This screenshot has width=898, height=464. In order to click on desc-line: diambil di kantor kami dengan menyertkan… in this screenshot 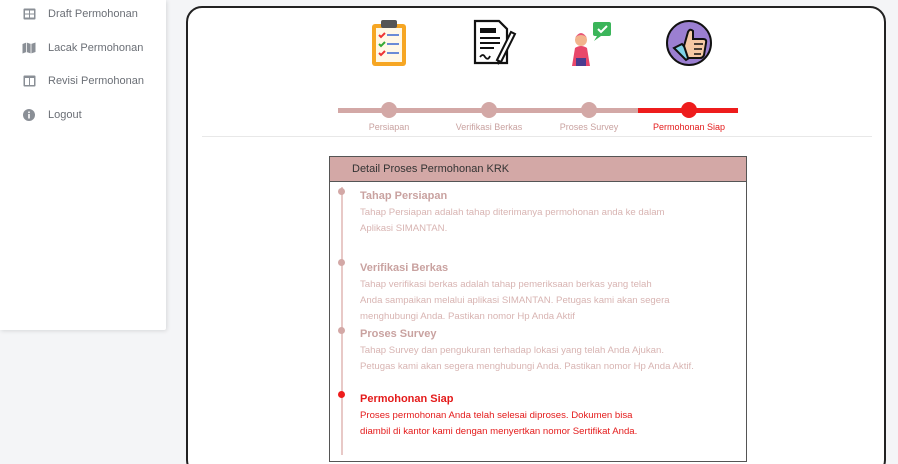, I will do `click(499, 431)`.